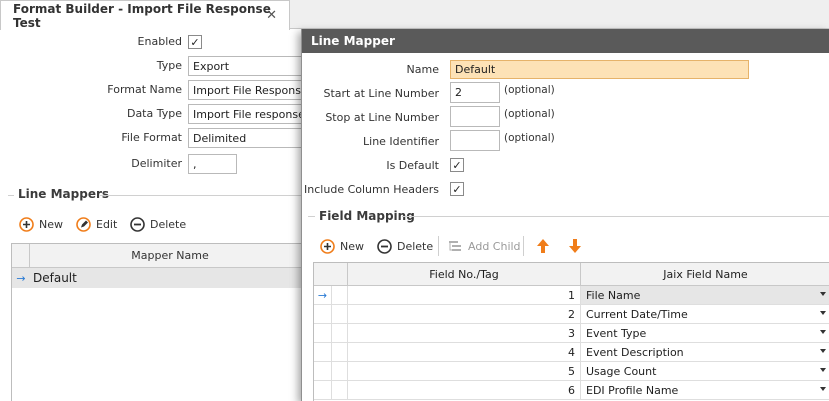 The height and width of the screenshot is (401, 829). Describe the element at coordinates (705, 390) in the screenshot. I see `jaix-field-dropdown: EDI Profile Name` at that location.